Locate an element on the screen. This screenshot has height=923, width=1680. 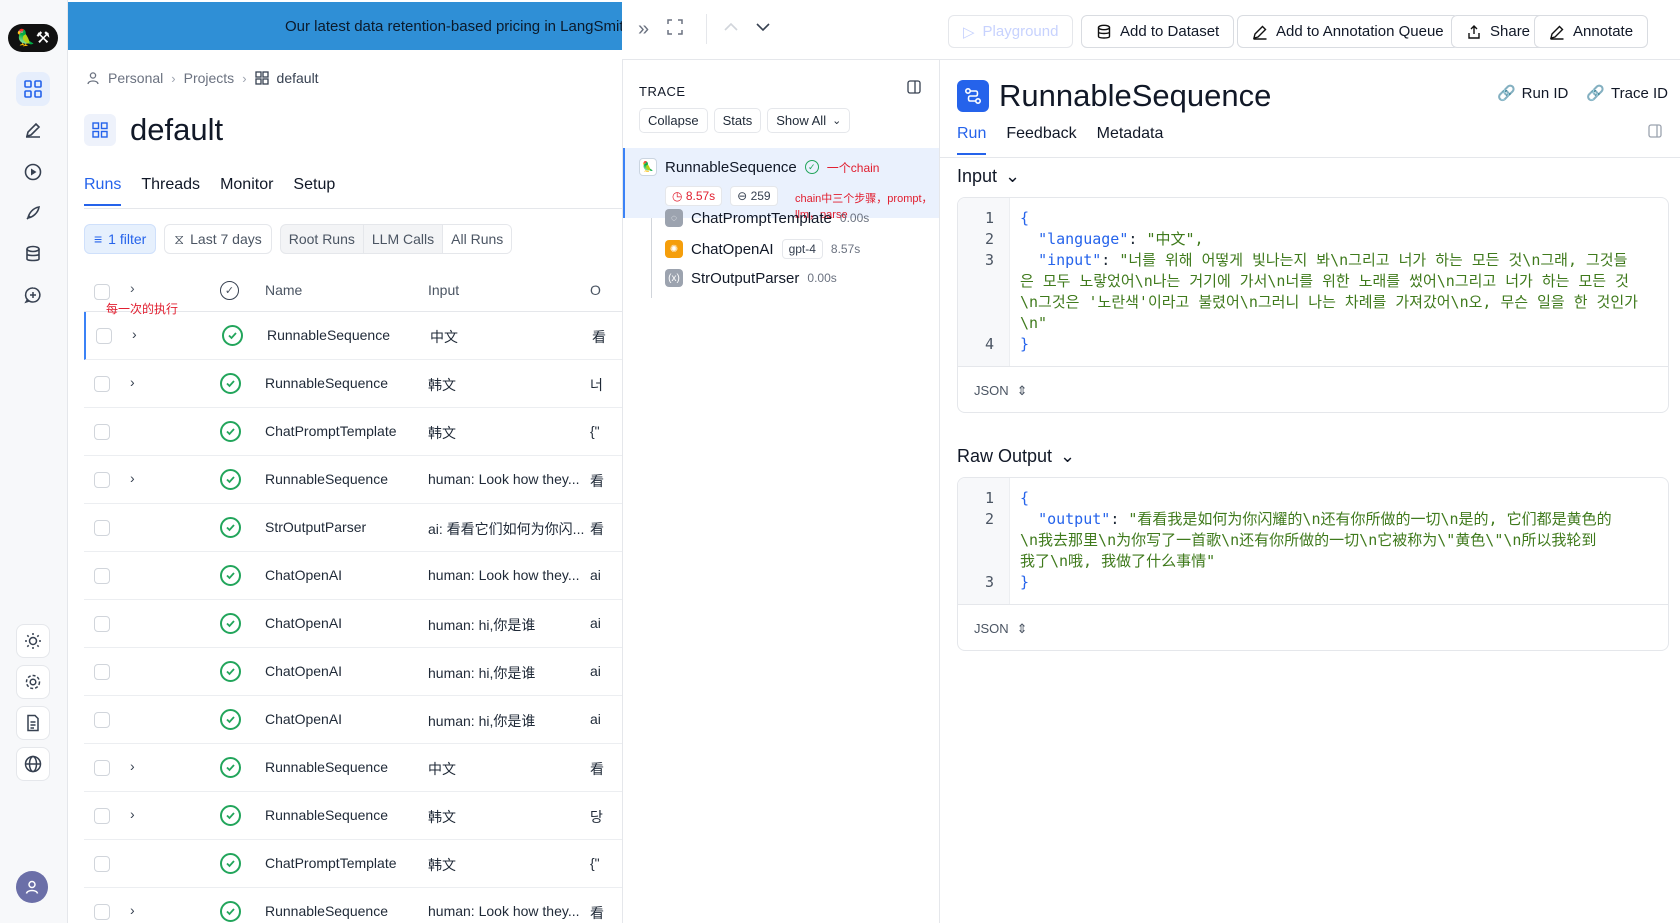
time-range-button: ⧖ Last 7 days is located at coordinates (218, 239).